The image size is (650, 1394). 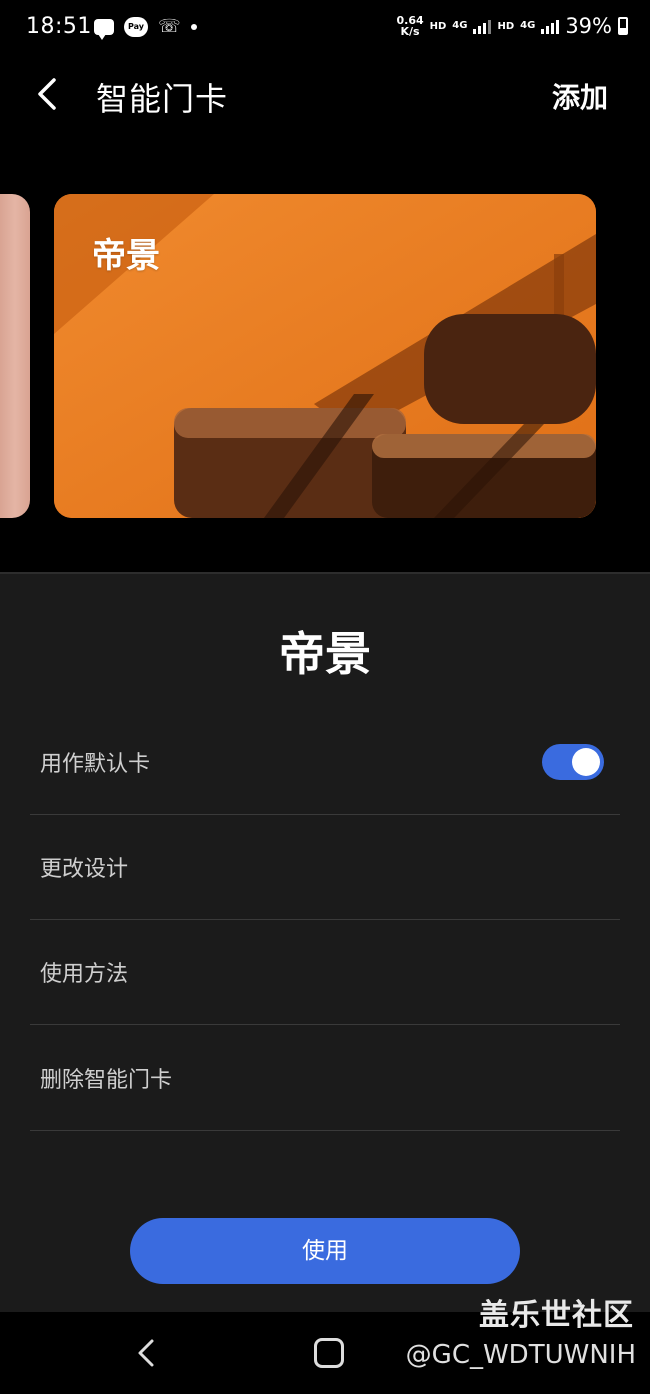 I want to click on nav-back-button, so click(x=147, y=1353).